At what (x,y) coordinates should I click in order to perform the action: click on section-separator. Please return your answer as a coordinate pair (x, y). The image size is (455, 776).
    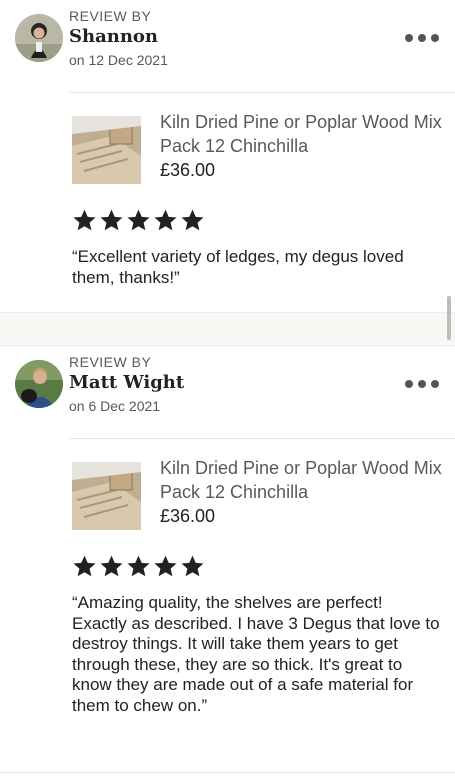
    Looking at the image, I should click on (227, 329).